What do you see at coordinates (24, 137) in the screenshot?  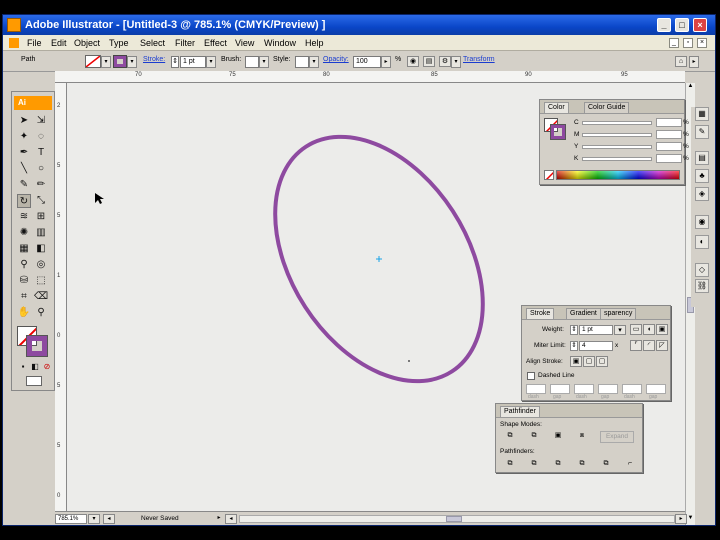 I see `magic-wand-tool-icon: ✦` at bounding box center [24, 137].